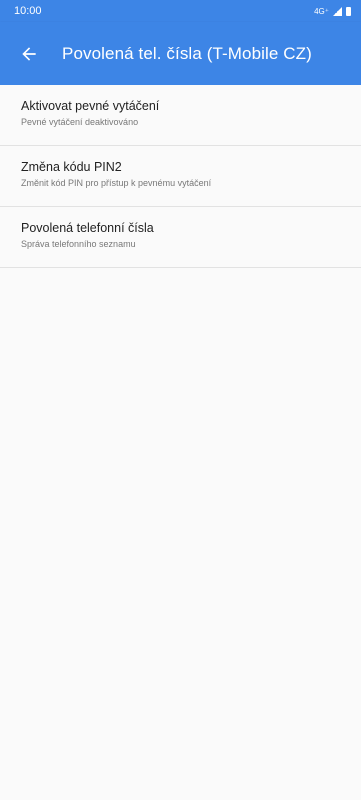 The image size is (361, 800). Describe the element at coordinates (90, 106) in the screenshot. I see `list-item-title: Aktivovat pevné vytáčení` at that location.